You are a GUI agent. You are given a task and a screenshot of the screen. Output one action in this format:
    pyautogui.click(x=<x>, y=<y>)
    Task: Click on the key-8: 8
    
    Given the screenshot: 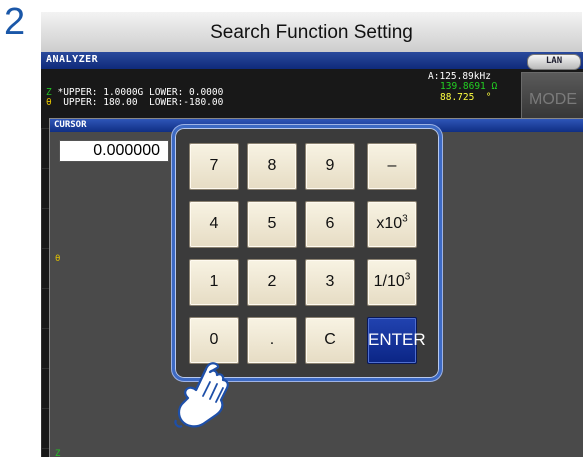 What is the action you would take?
    pyautogui.click(x=272, y=166)
    